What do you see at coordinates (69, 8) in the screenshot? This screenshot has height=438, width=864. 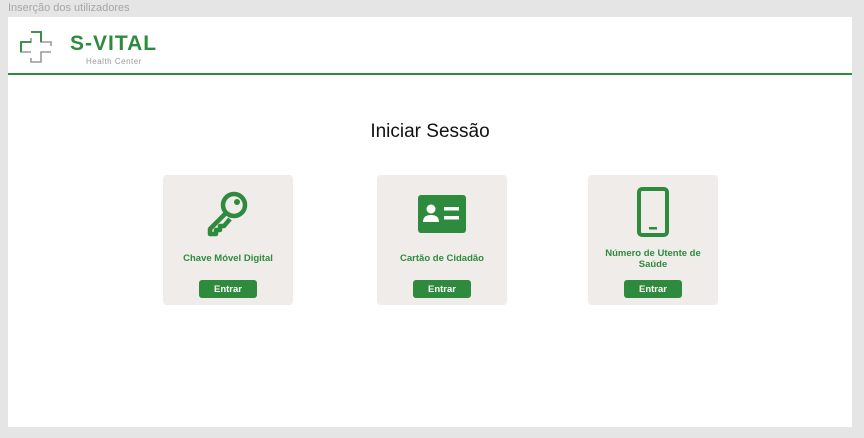 I see `frame-label: Inserção dos utilizadores` at bounding box center [69, 8].